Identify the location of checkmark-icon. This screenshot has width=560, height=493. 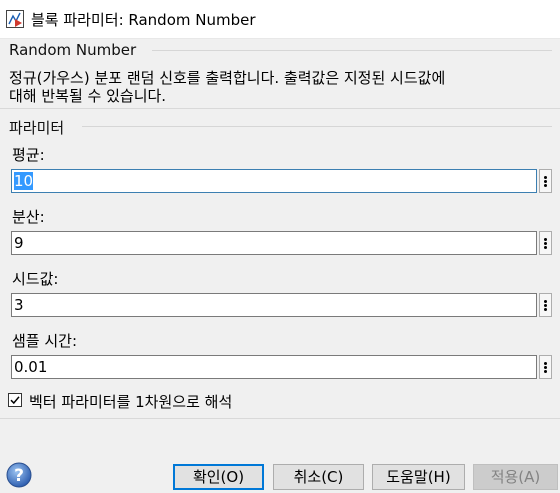
(15, 400).